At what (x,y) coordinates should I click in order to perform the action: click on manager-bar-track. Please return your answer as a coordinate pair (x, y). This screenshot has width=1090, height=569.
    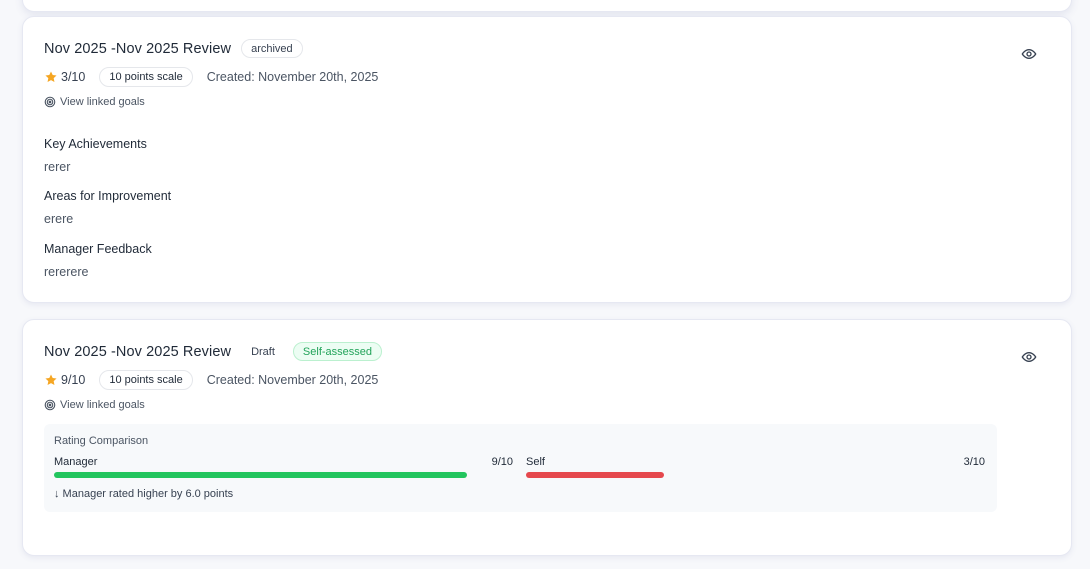
    Looking at the image, I should click on (283, 475).